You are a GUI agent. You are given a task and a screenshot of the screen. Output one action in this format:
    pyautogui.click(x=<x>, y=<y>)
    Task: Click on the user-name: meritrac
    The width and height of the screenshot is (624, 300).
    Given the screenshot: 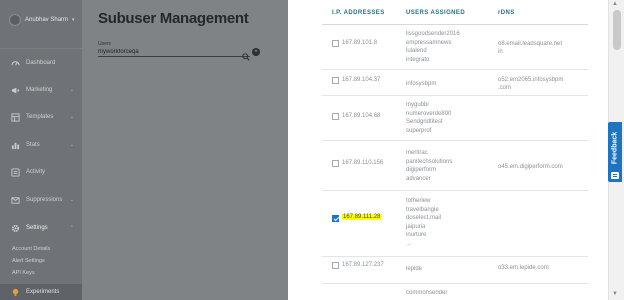 What is the action you would take?
    pyautogui.click(x=417, y=153)
    